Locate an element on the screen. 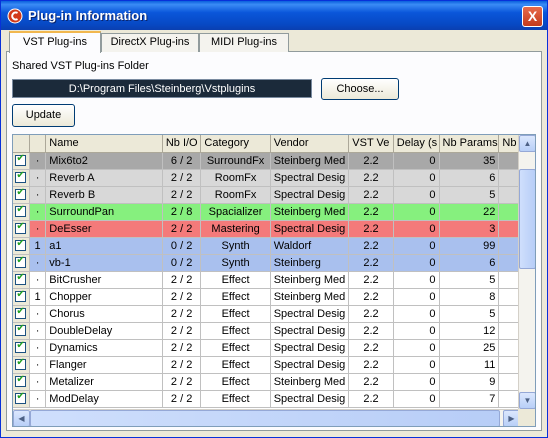 The image size is (548, 438). close-button: X is located at coordinates (532, 16).